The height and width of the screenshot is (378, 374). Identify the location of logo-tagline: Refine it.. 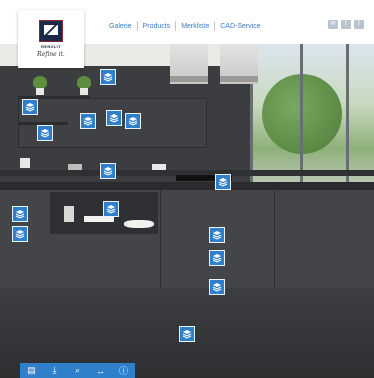
(51, 54).